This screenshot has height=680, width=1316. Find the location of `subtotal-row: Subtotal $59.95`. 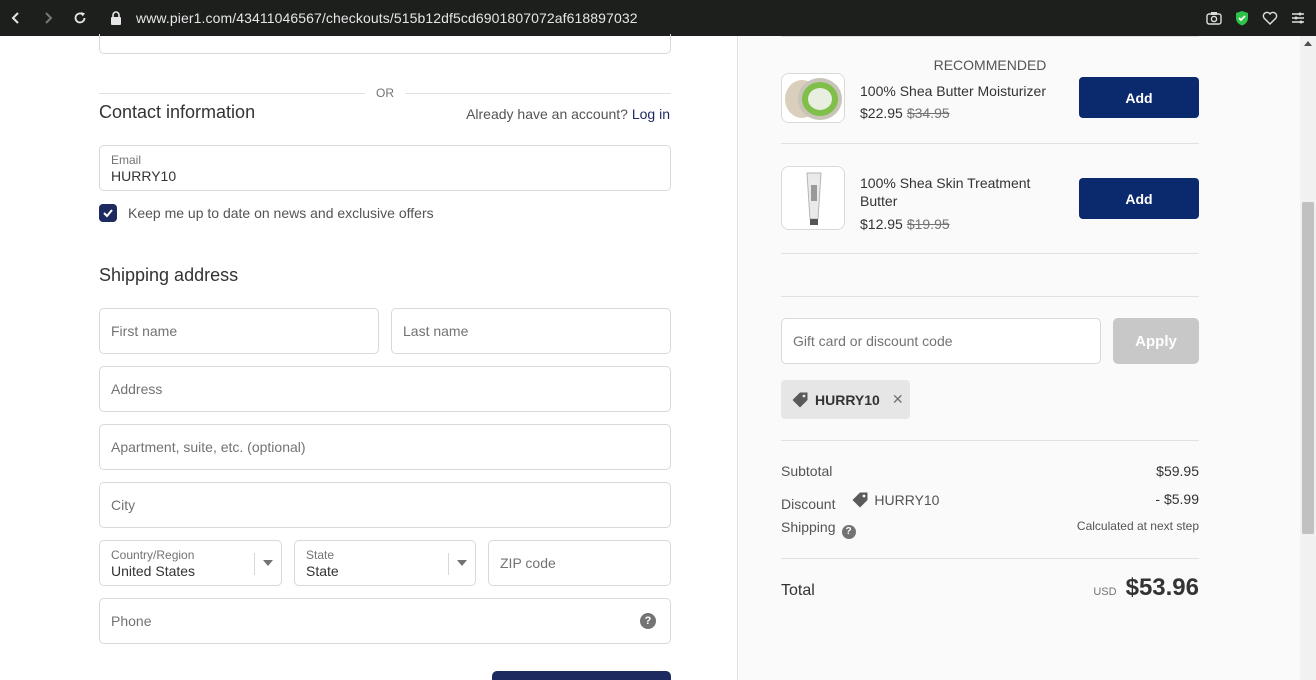

subtotal-row: Subtotal $59.95 is located at coordinates (990, 471).